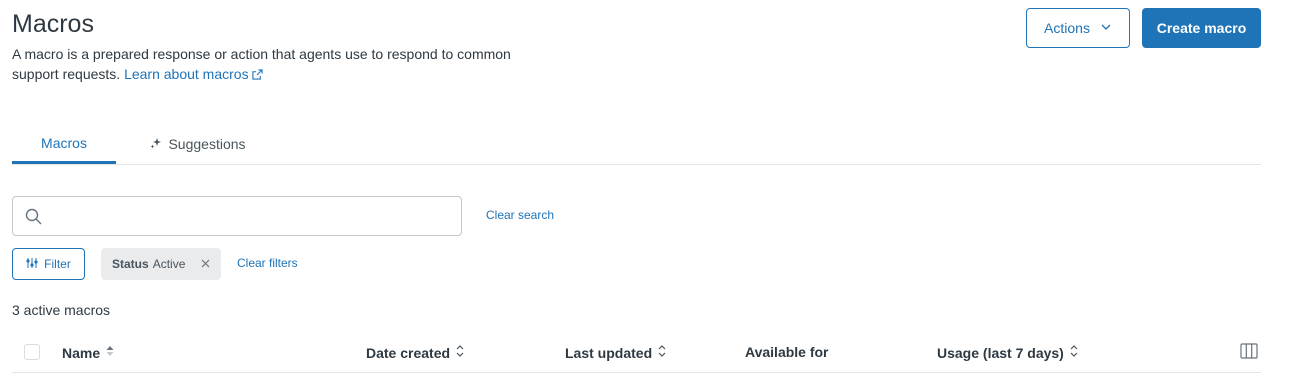  I want to click on filter-sliders-icon, so click(32, 264).